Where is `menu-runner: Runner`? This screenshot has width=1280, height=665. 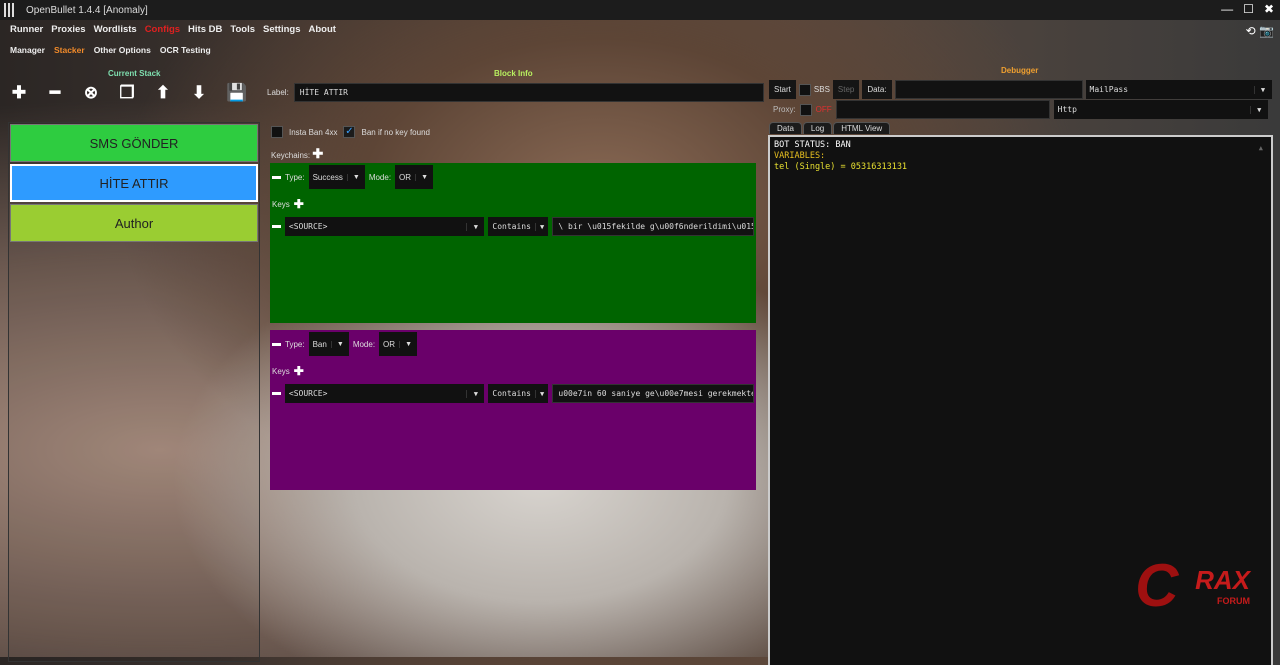
menu-runner: Runner is located at coordinates (26, 29).